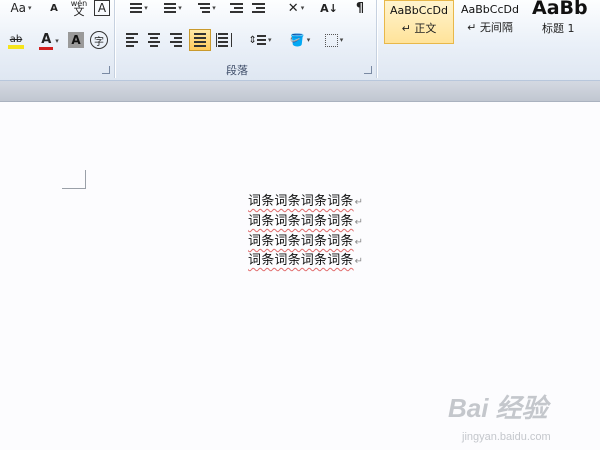  What do you see at coordinates (18, 8) in the screenshot?
I see `font-size-label: Aa` at bounding box center [18, 8].